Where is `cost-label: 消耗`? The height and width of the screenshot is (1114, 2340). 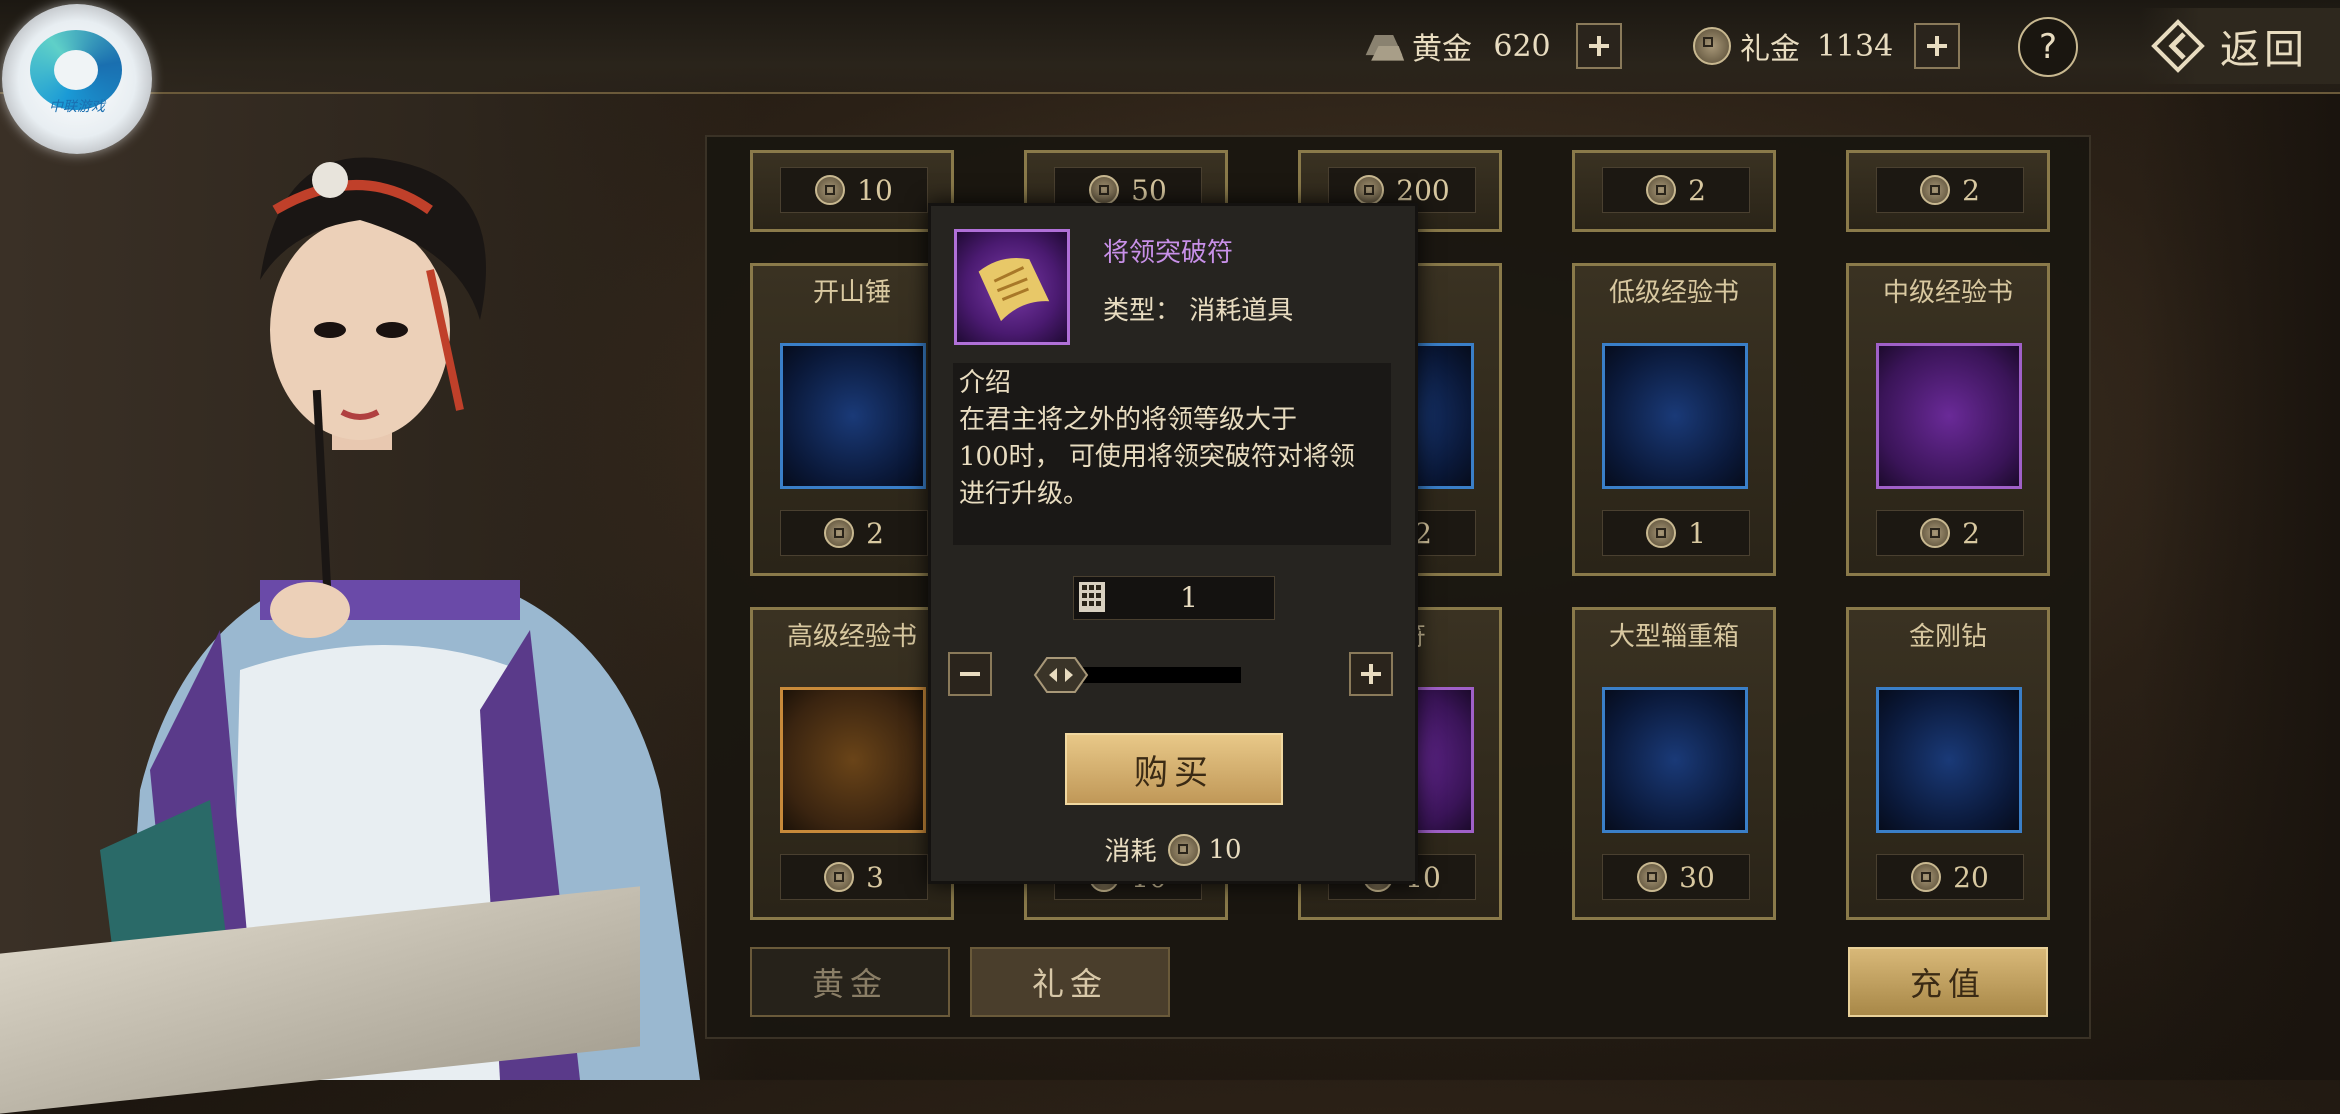
cost-label: 消耗 is located at coordinates (1130, 852).